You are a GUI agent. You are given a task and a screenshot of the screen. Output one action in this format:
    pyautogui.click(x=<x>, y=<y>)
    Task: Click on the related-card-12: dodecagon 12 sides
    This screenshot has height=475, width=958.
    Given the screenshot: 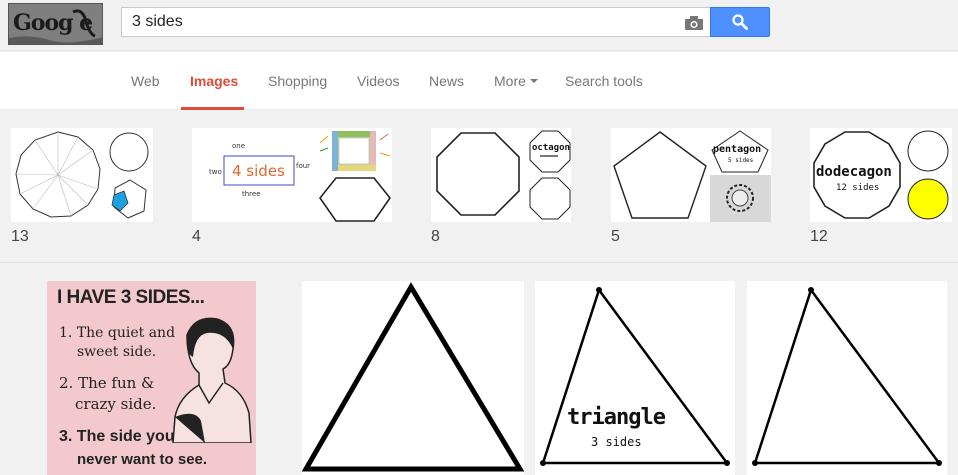 What is the action you would take?
    pyautogui.click(x=881, y=175)
    